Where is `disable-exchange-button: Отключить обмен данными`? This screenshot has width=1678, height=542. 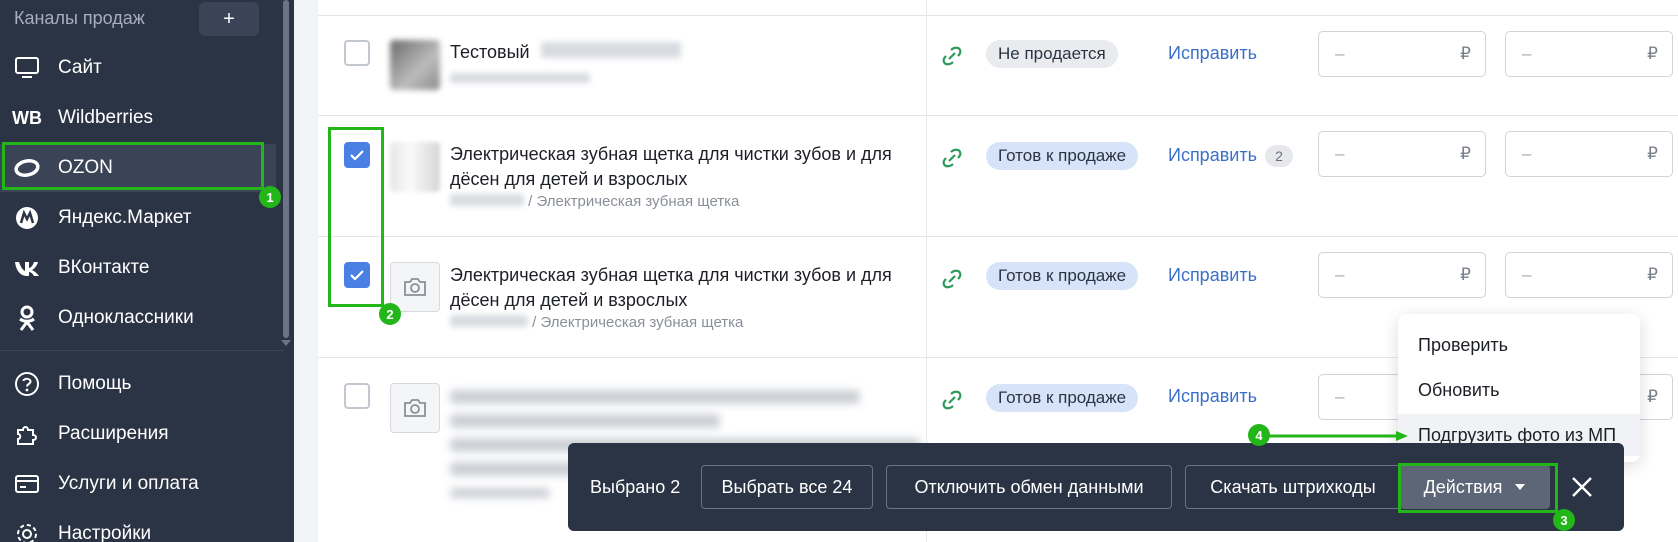
disable-exchange-button: Отключить обмен данными is located at coordinates (1029, 487).